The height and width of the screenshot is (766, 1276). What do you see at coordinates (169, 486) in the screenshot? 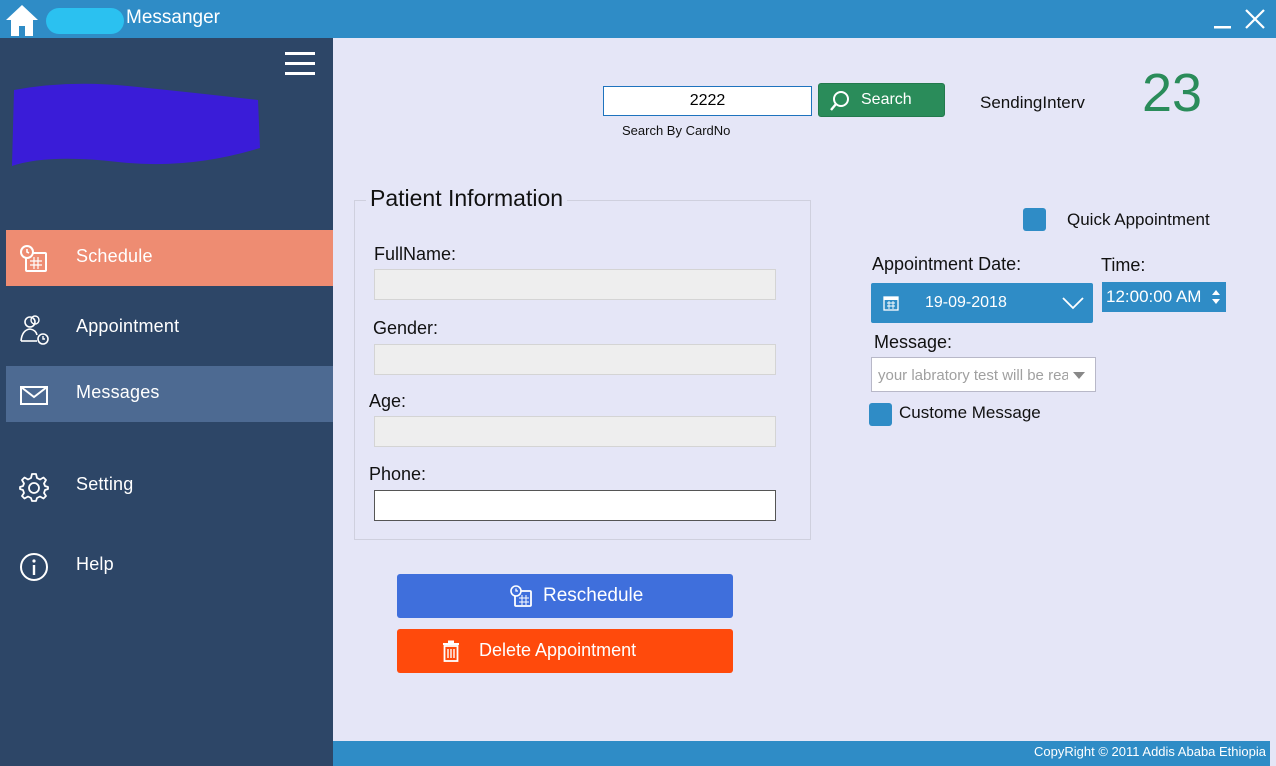
I see `sidebar-item-setting: Setting` at bounding box center [169, 486].